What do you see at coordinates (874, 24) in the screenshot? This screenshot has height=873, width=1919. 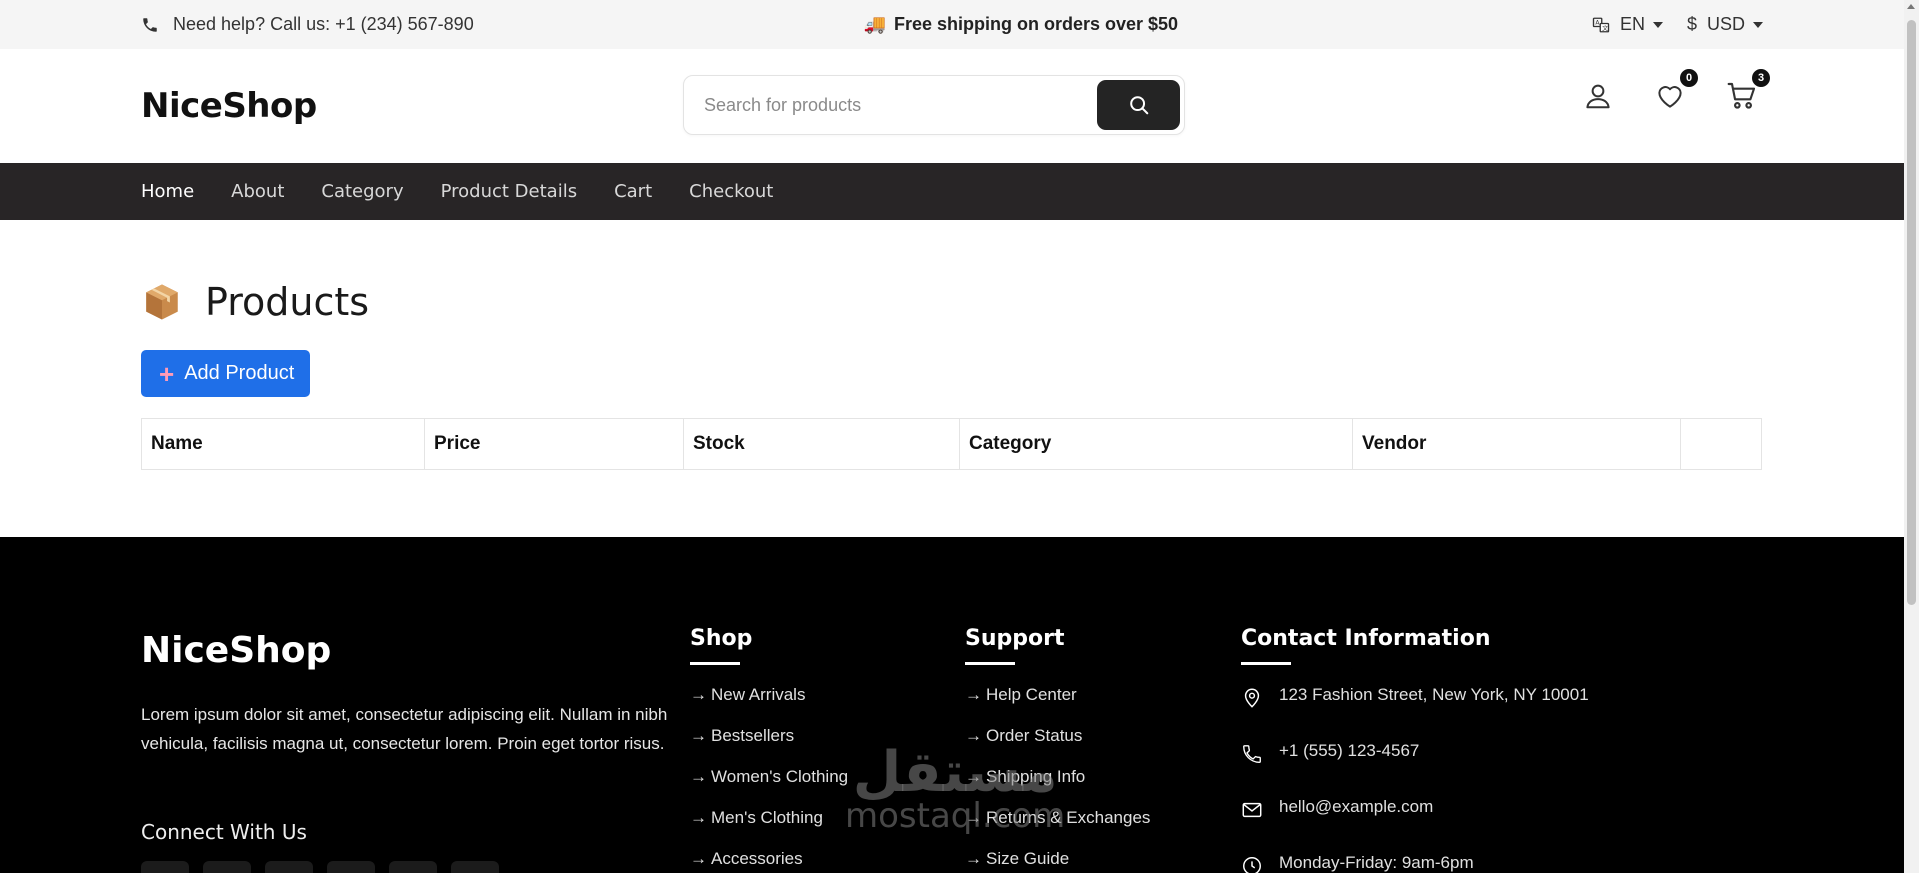 I see `truck-icon: 🚚` at bounding box center [874, 24].